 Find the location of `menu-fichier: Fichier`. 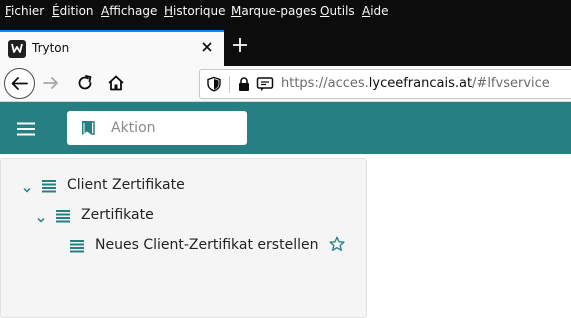

menu-fichier: Fichier is located at coordinates (24, 11).